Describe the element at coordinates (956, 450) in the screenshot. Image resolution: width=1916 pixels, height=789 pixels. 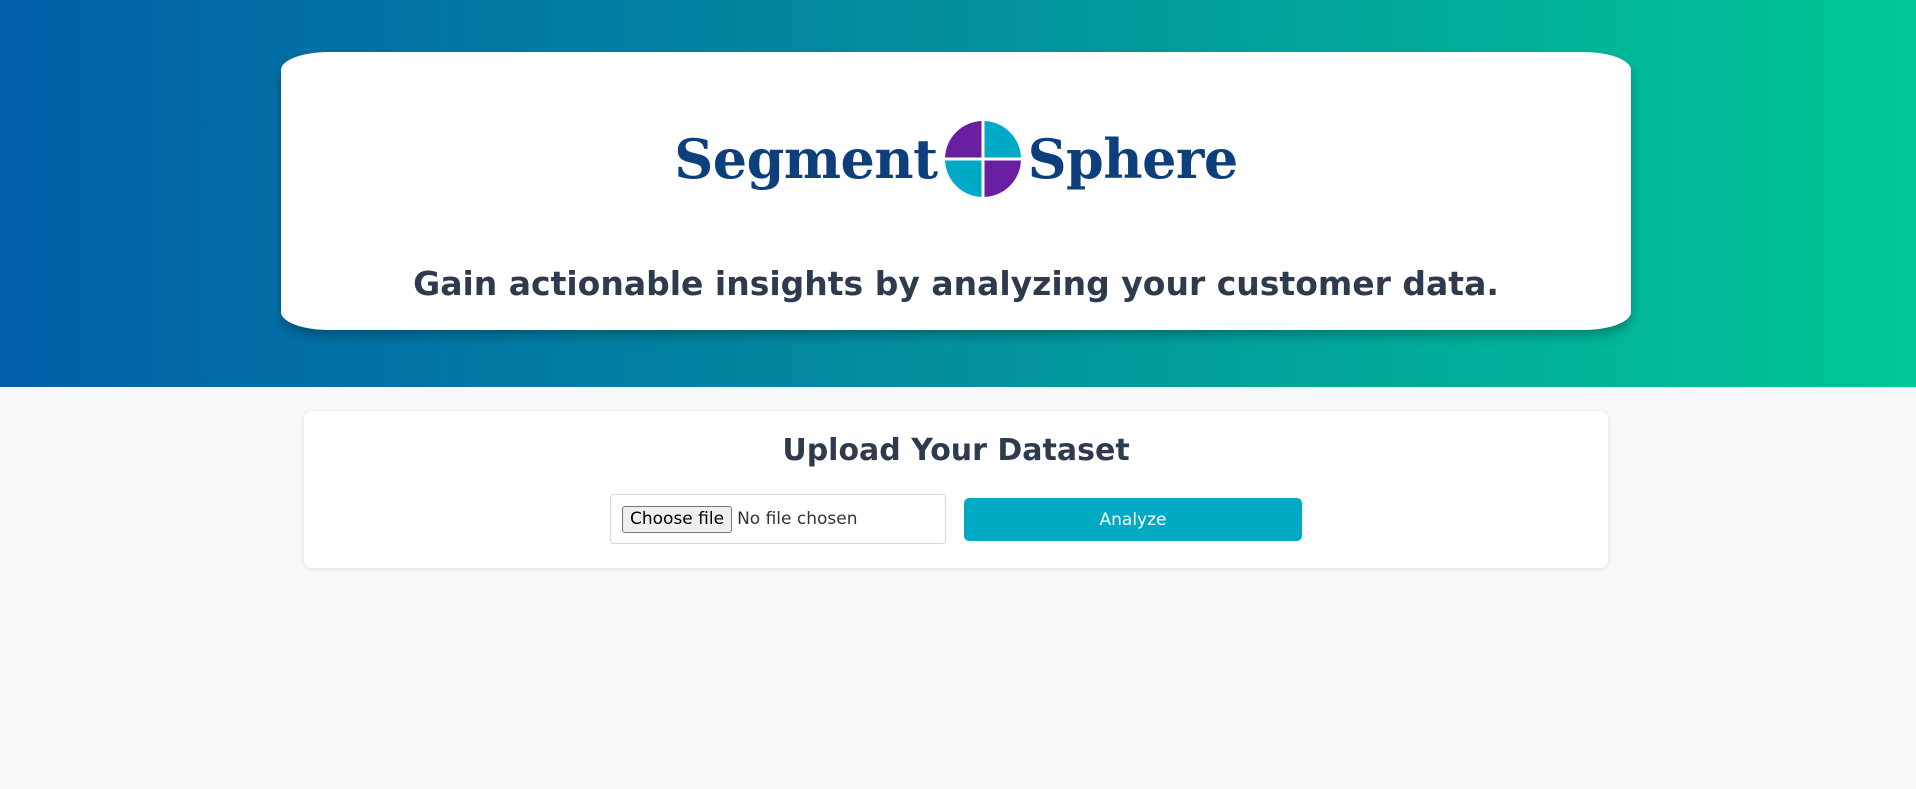
I see `upload-title: Upload Your Dataset` at that location.